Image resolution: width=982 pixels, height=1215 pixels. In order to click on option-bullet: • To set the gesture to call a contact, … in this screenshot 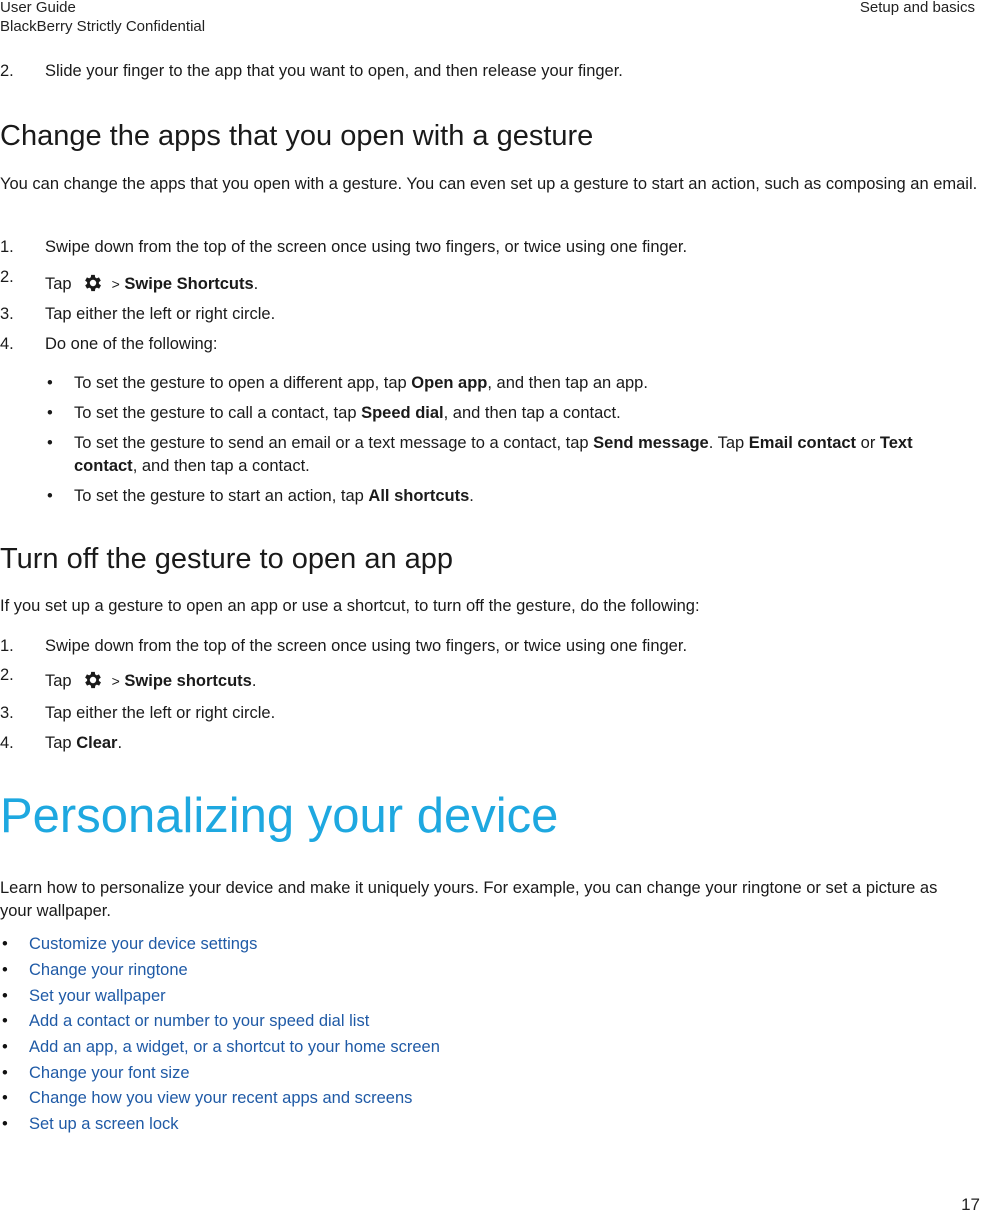, I will do `click(334, 413)`.